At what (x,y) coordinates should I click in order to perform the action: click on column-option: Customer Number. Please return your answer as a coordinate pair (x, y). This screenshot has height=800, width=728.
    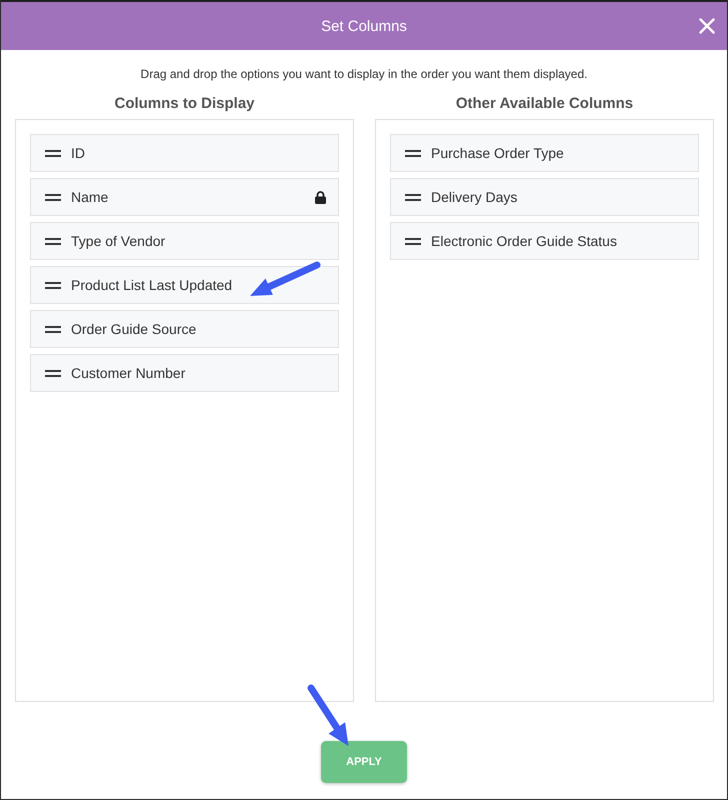
    Looking at the image, I should click on (184, 373).